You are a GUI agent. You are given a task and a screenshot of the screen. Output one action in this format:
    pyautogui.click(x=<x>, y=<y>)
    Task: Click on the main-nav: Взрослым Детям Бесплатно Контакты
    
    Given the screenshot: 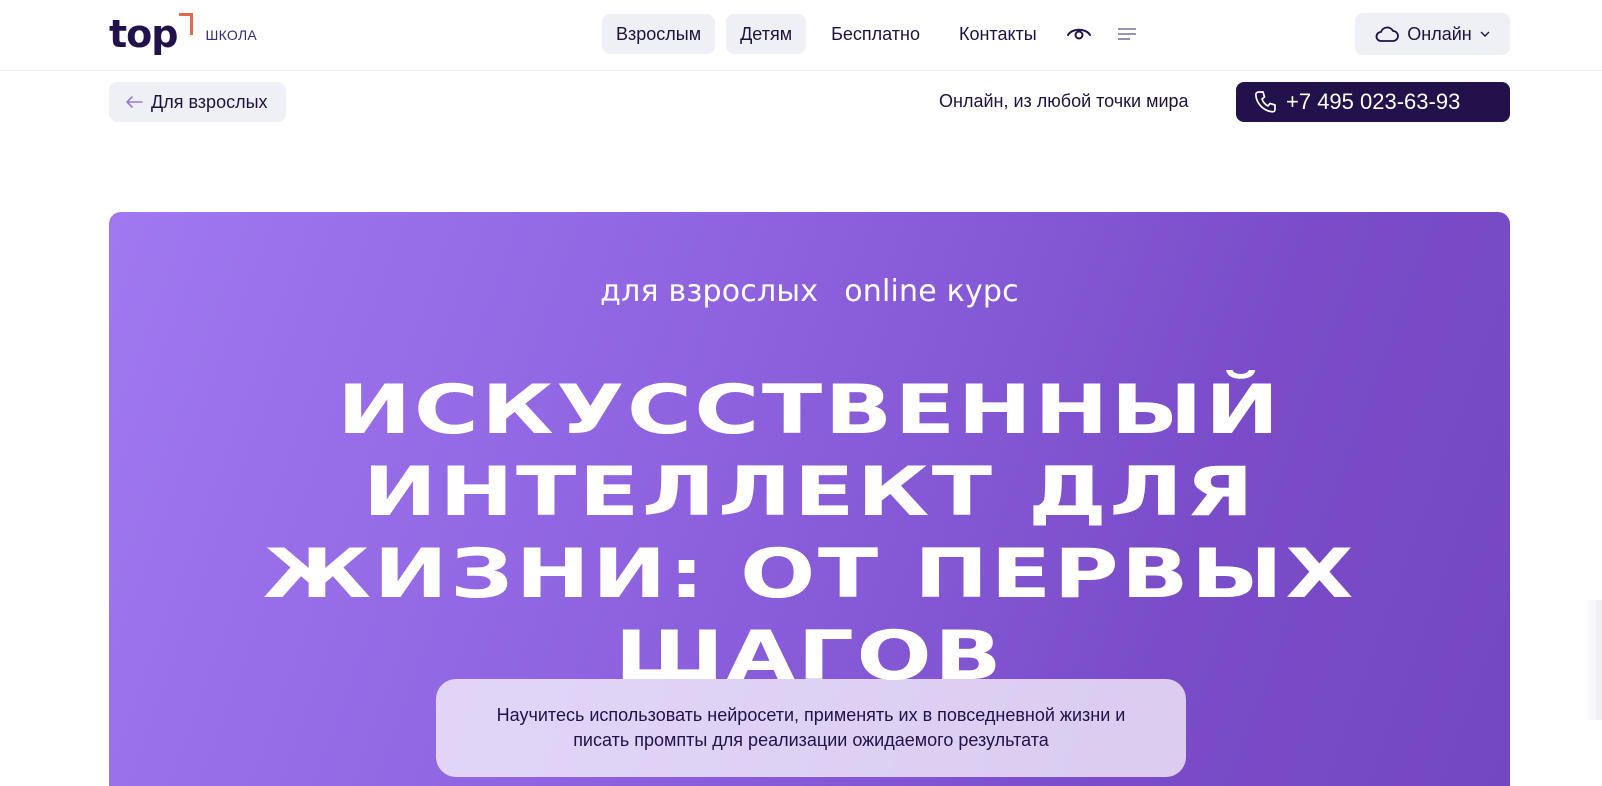 What is the action you would take?
    pyautogui.click(x=874, y=34)
    